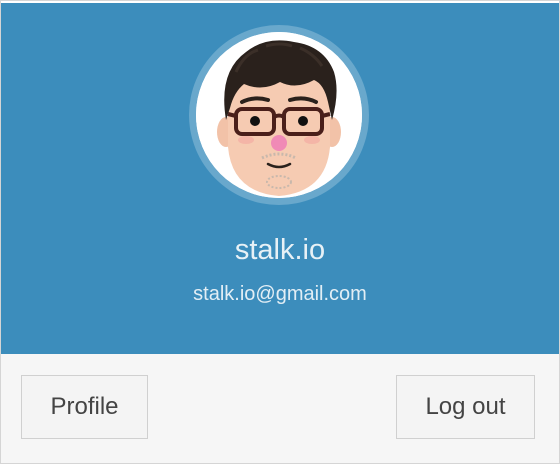 The image size is (560, 464). I want to click on user-email: stalk.io@gmail.com, so click(280, 294).